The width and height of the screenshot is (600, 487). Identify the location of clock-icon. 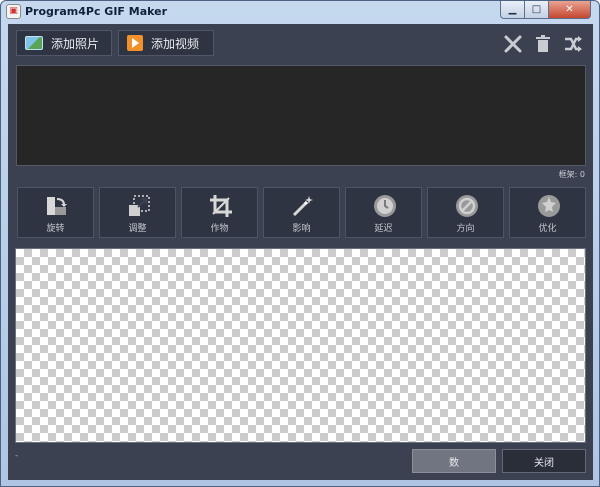
(385, 206).